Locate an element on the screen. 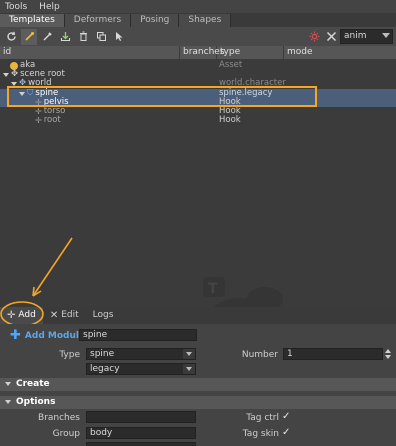 Image resolution: width=396 pixels, height=446 pixels. anim-select: anim is located at coordinates (366, 36).